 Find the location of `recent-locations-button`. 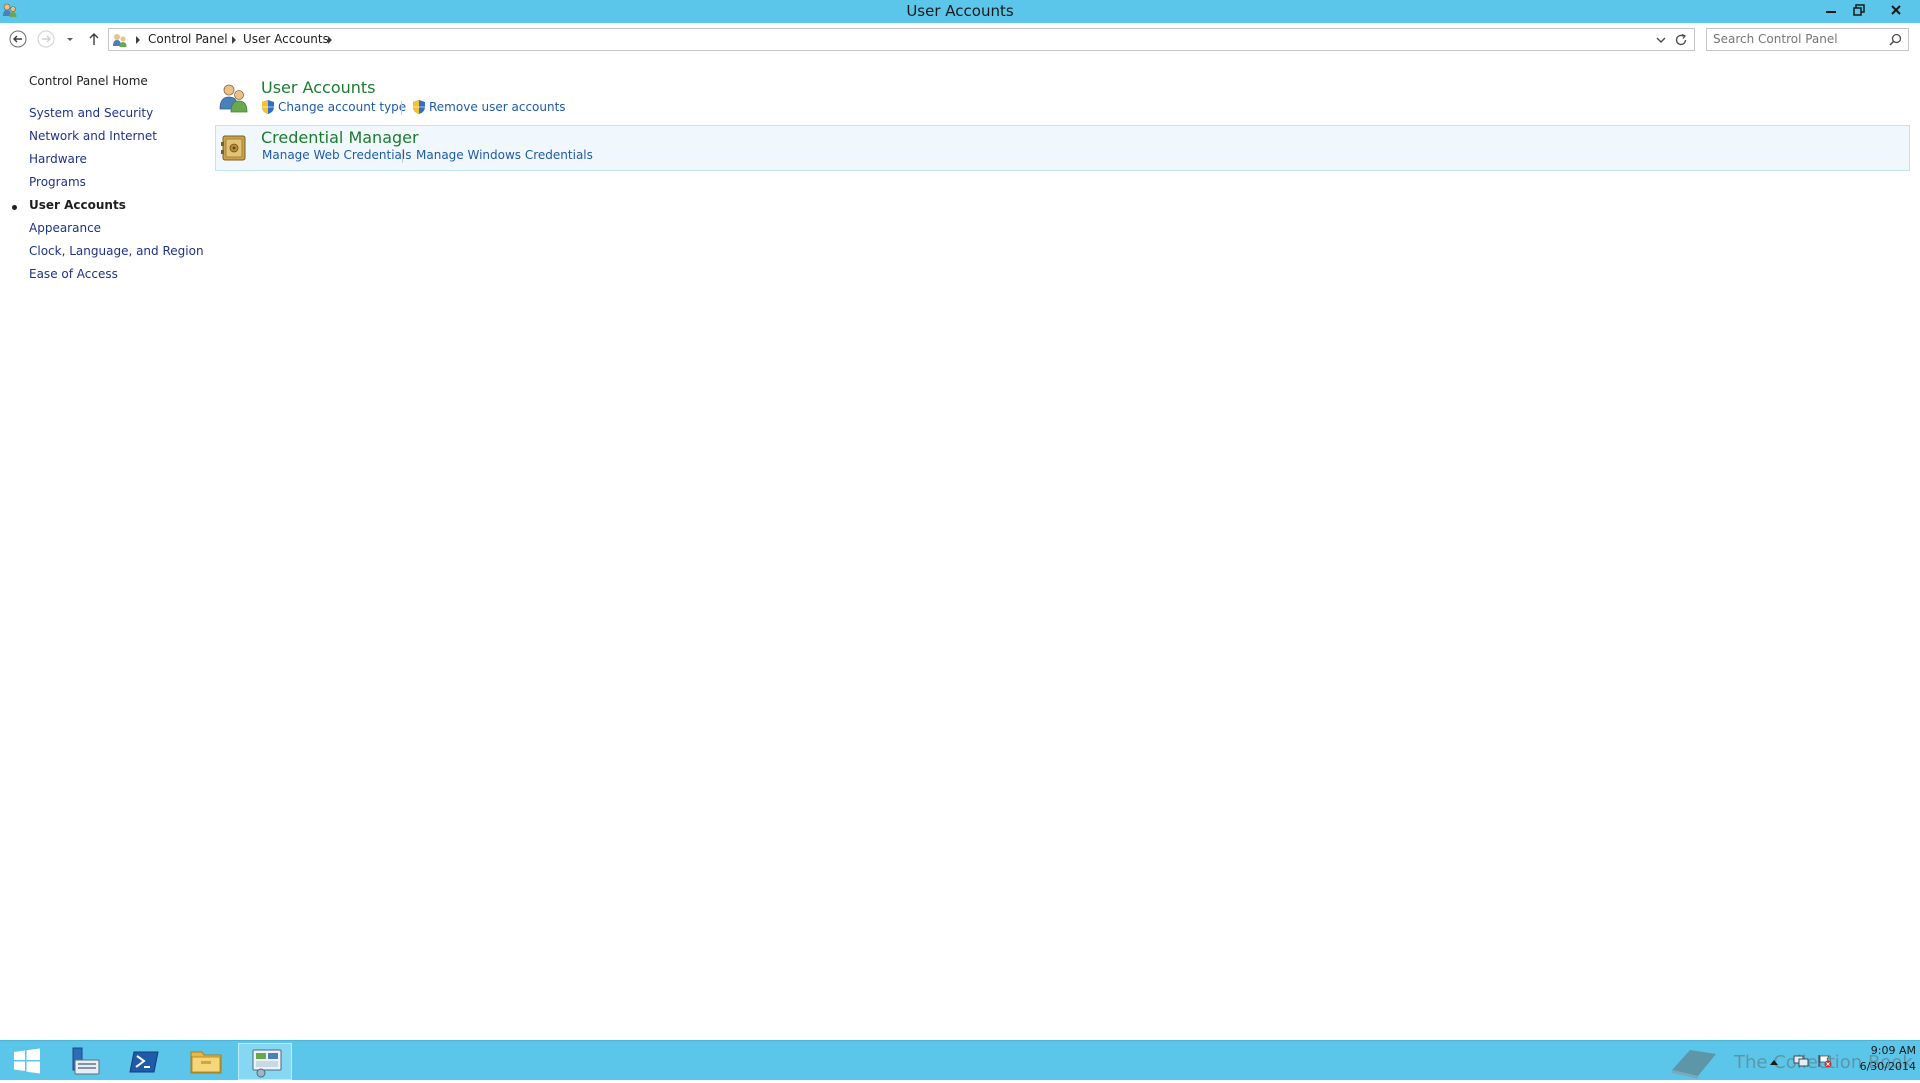

recent-locations-button is located at coordinates (72, 41).